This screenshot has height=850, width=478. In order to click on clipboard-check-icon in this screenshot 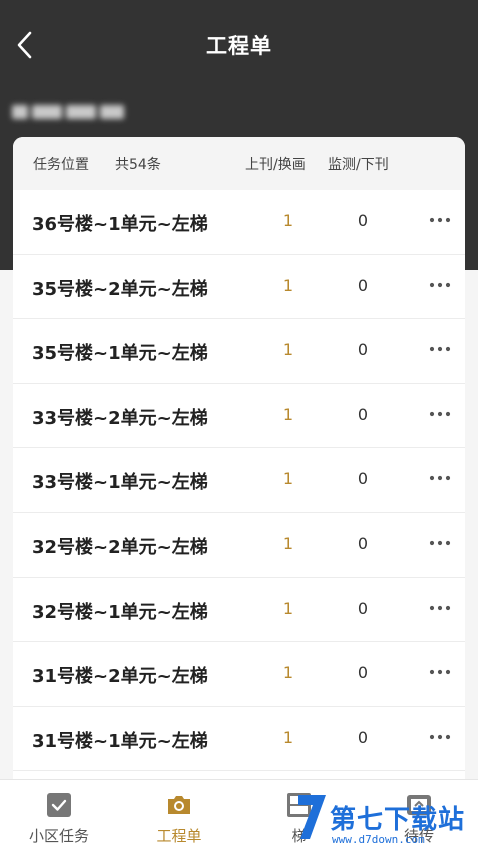, I will do `click(59, 805)`.